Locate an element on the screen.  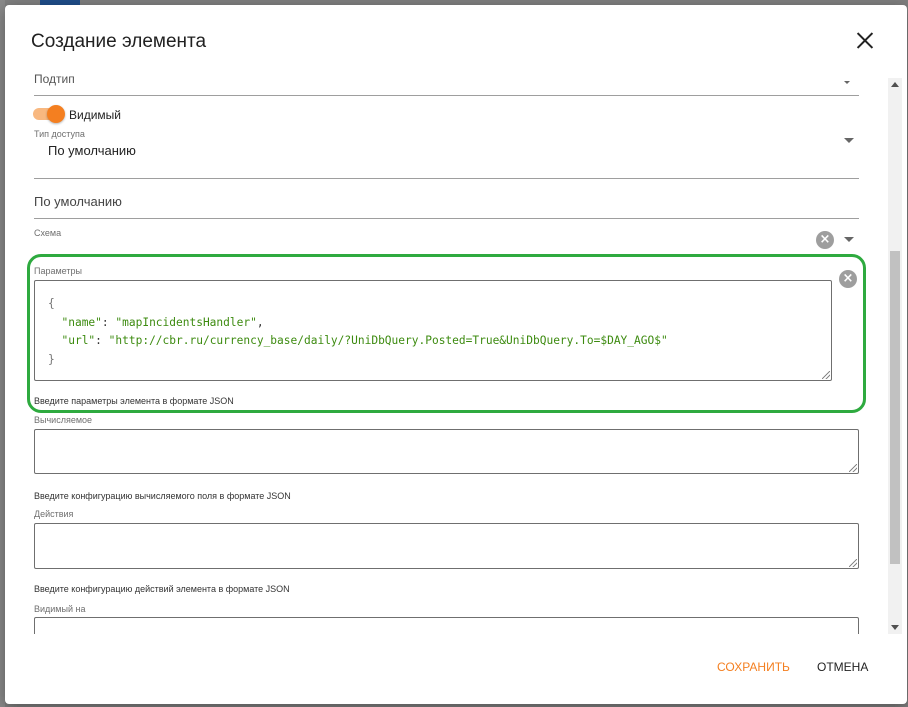
computed-json-textarea is located at coordinates (446, 451).